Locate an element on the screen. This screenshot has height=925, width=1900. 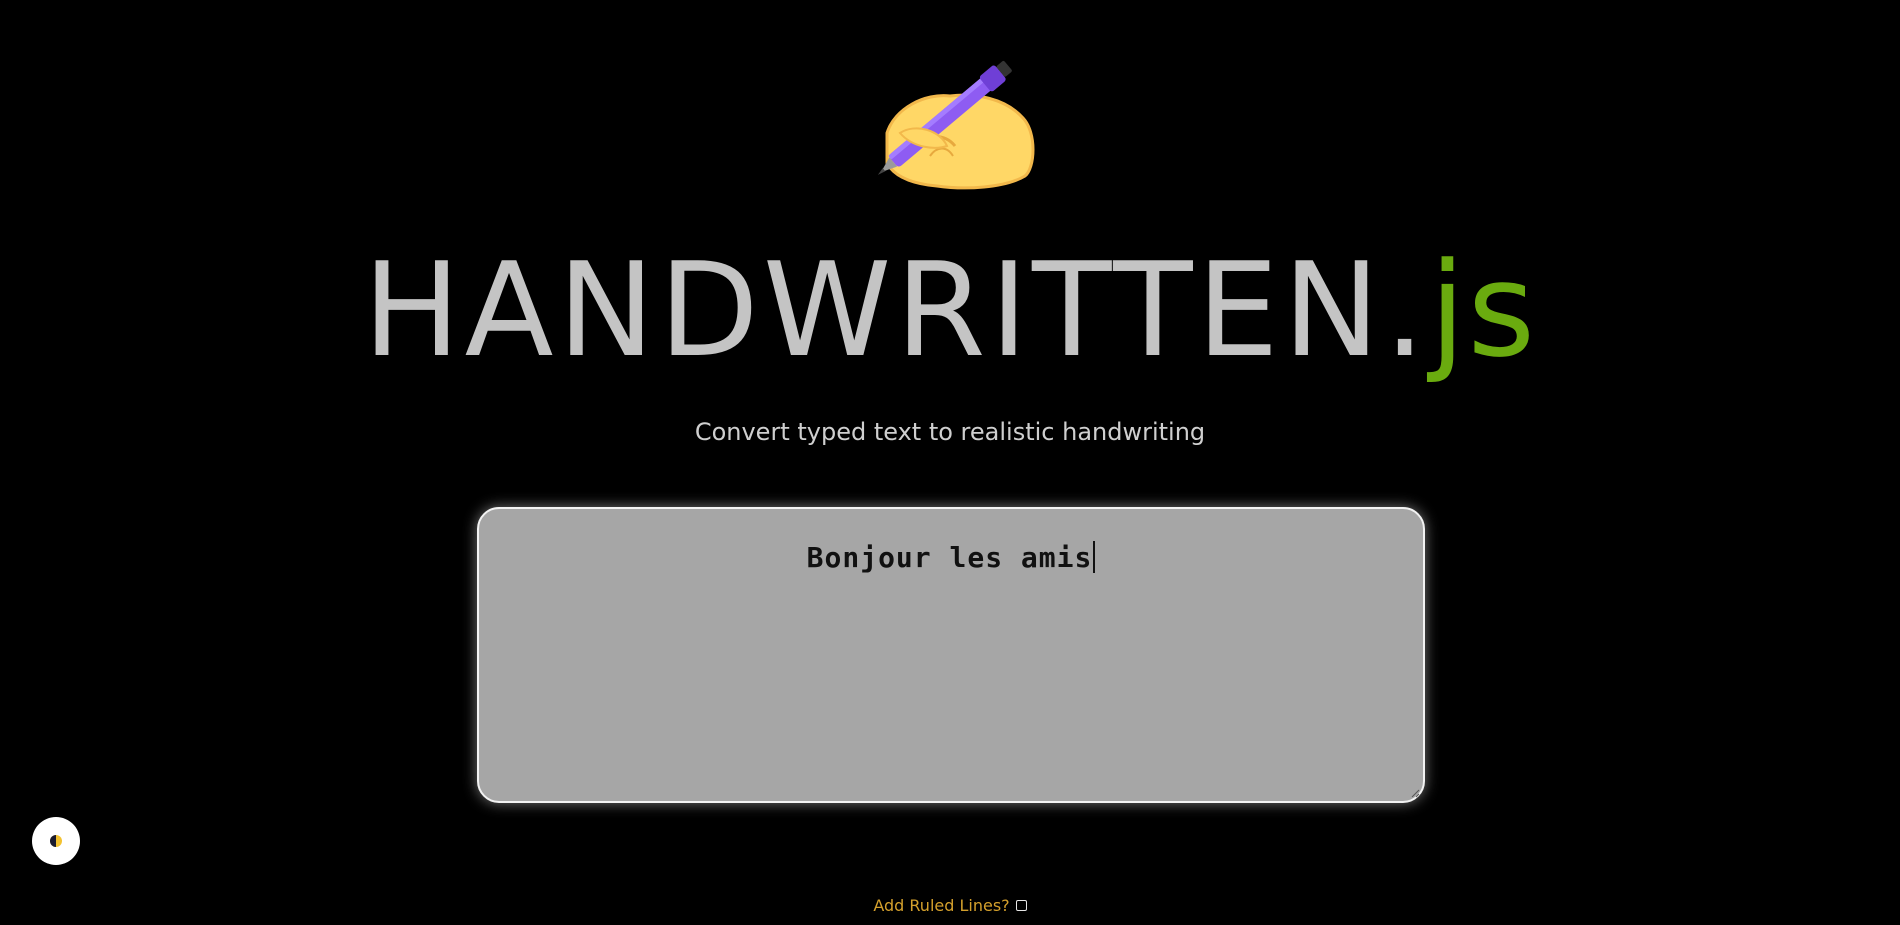
ruled-lines-label: Add Ruled Lines? is located at coordinates (941, 905).